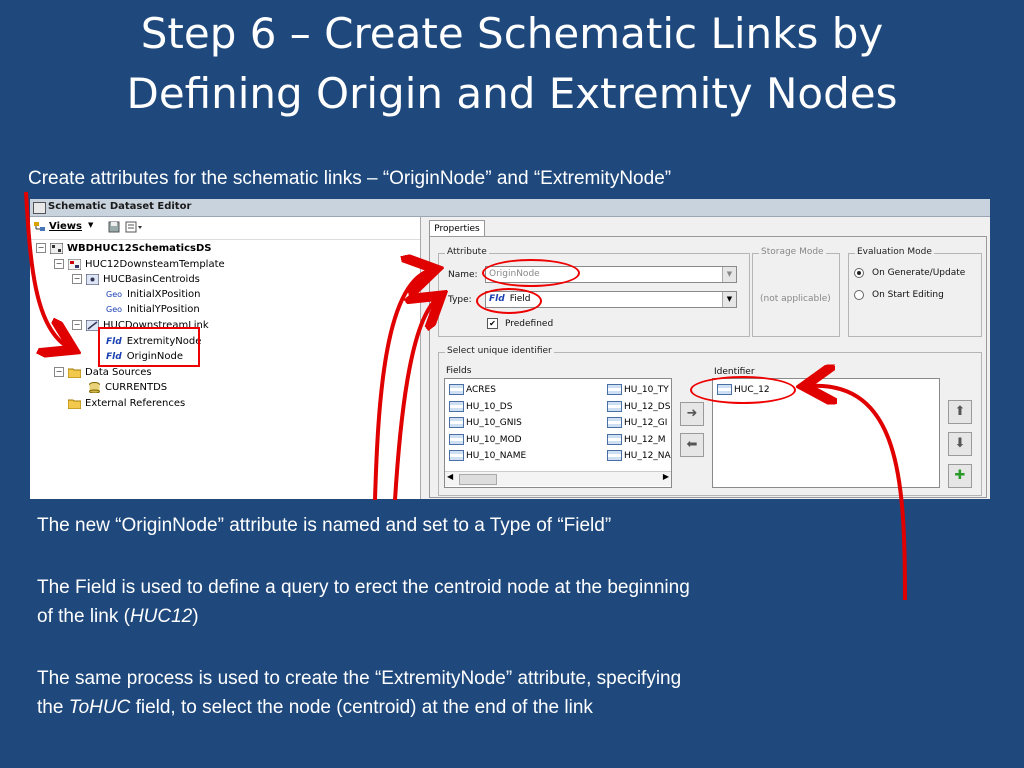 This screenshot has width=1024, height=768. What do you see at coordinates (415, 399) in the screenshot?
I see `arrow-to-type-field` at bounding box center [415, 399].